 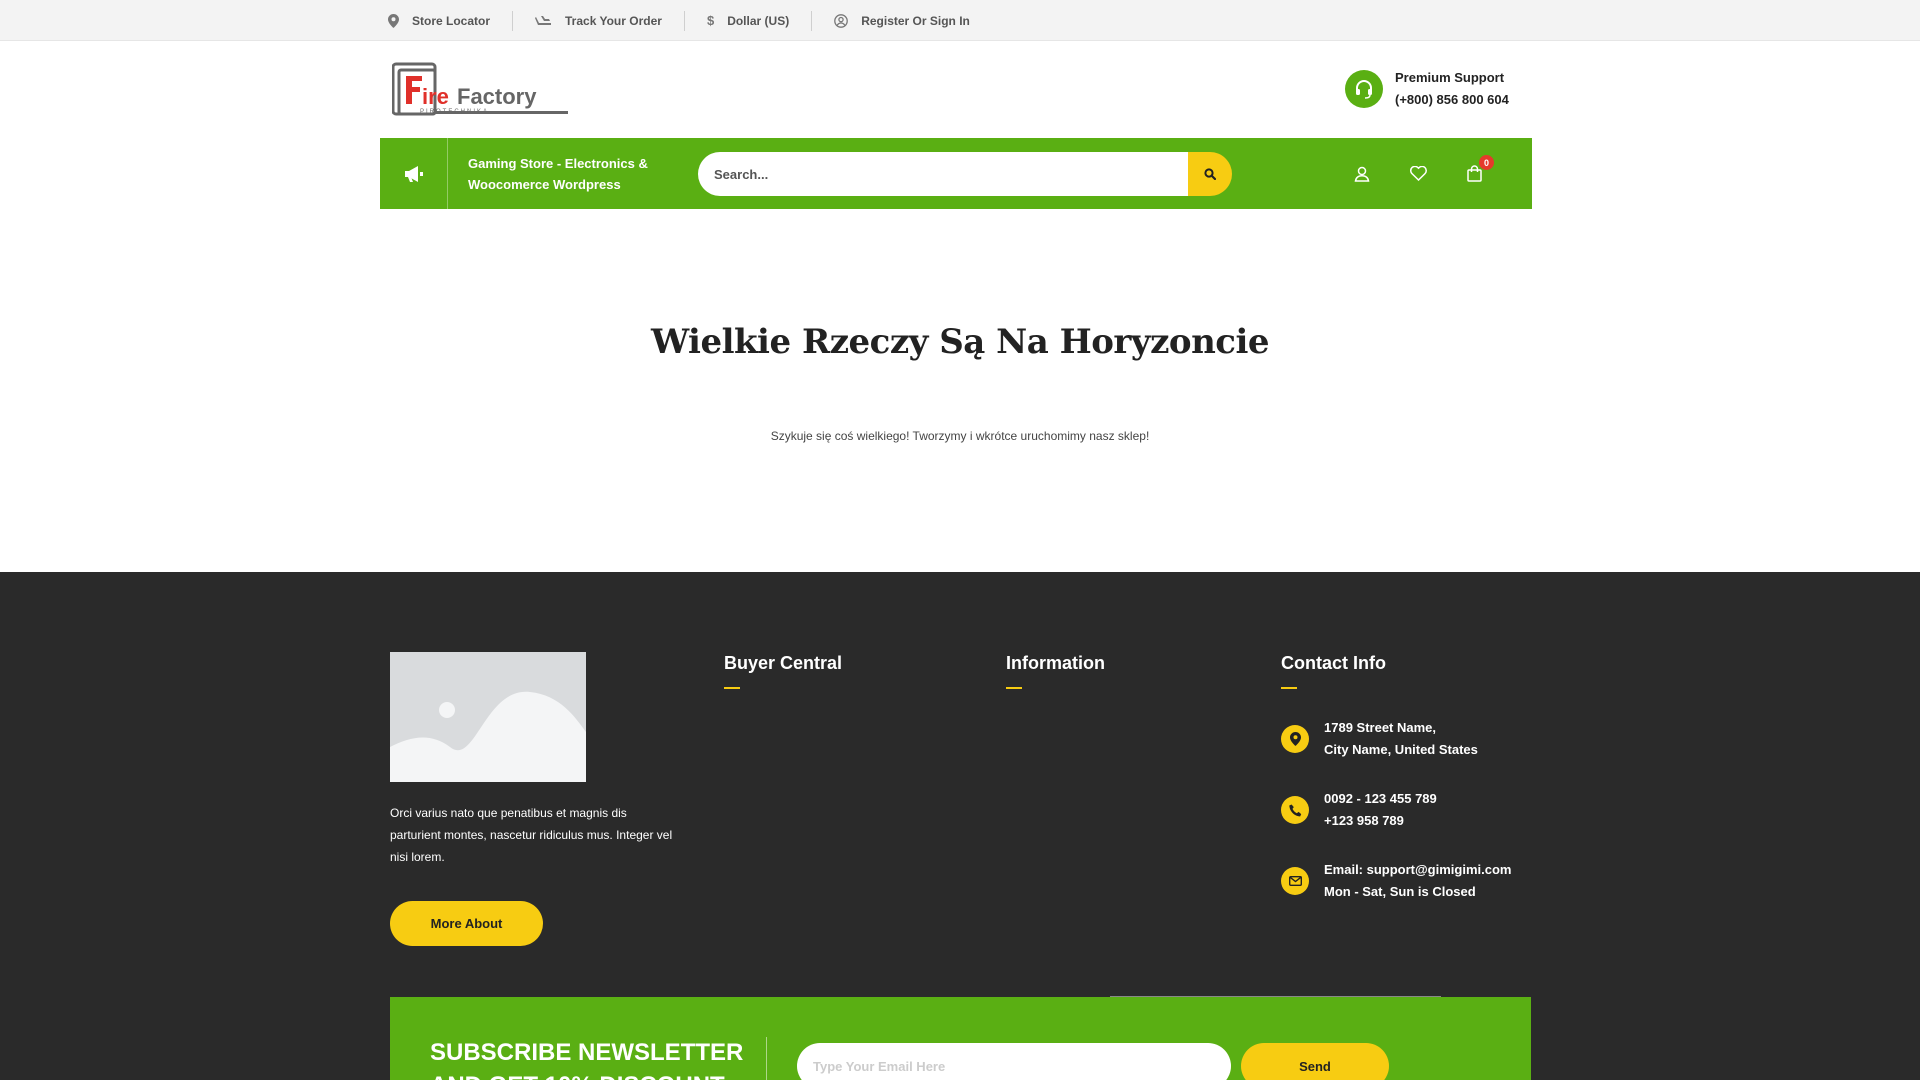 I want to click on page-title: Wielkie Rzeczy Są Na Horyzoncie, so click(x=960, y=342).